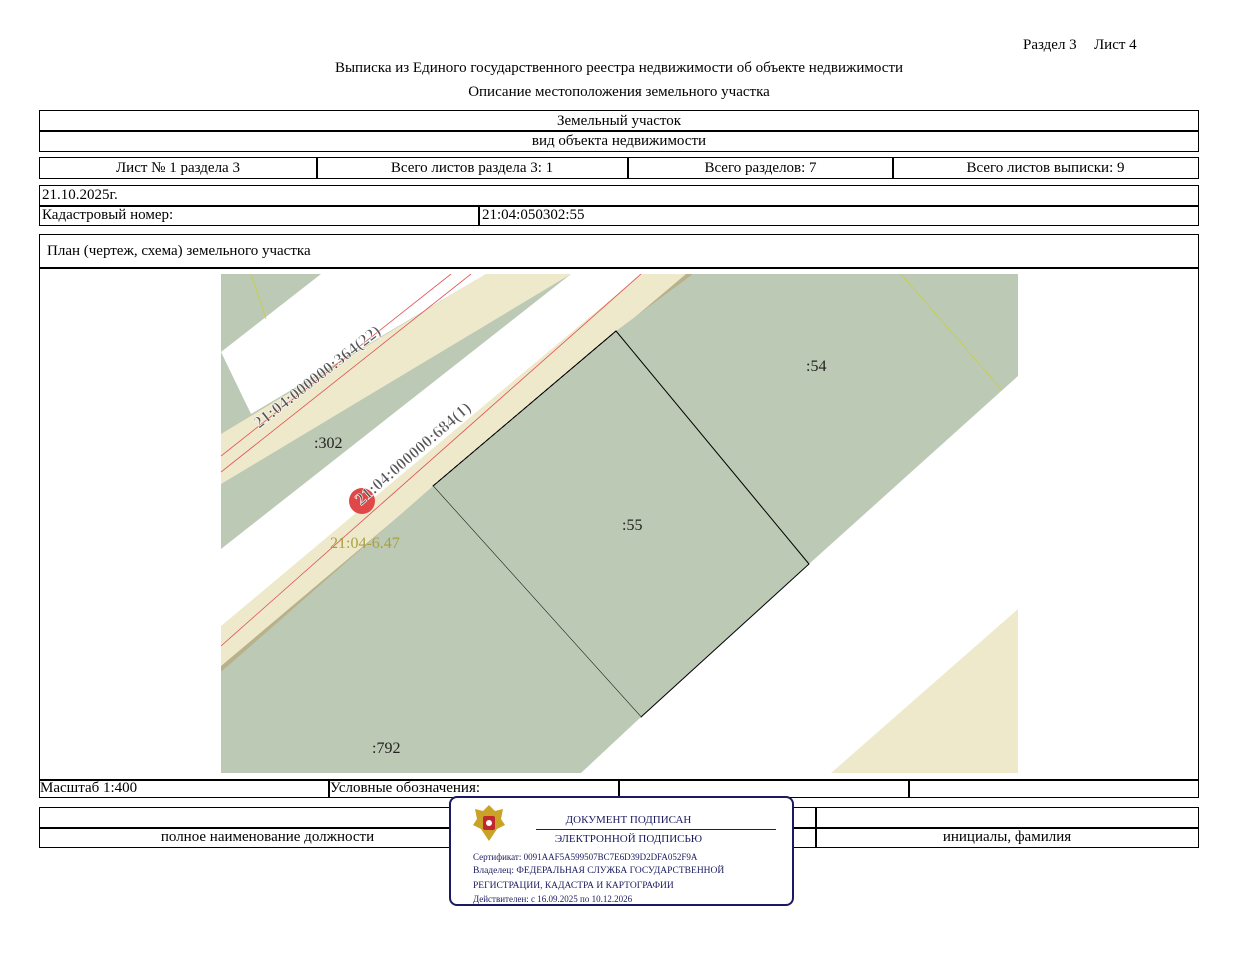  Describe the element at coordinates (179, 250) in the screenshot. I see `plan-title: План (чертеж, схема) земельного участка` at that location.